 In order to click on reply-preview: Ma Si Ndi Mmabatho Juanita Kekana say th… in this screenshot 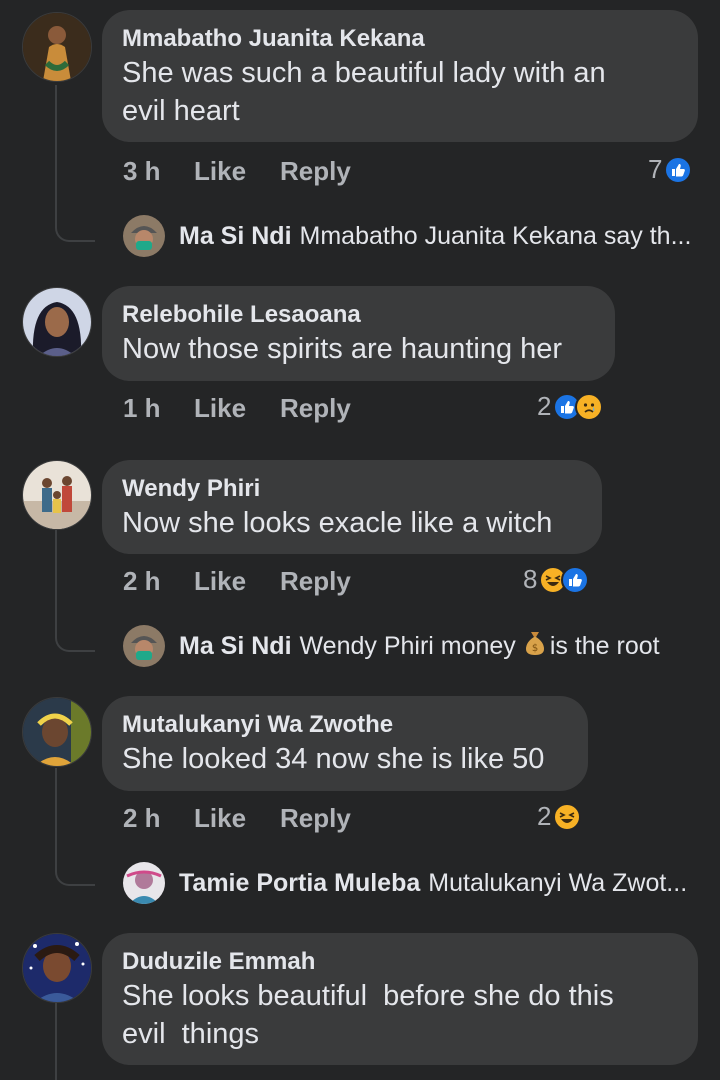, I will do `click(407, 236)`.